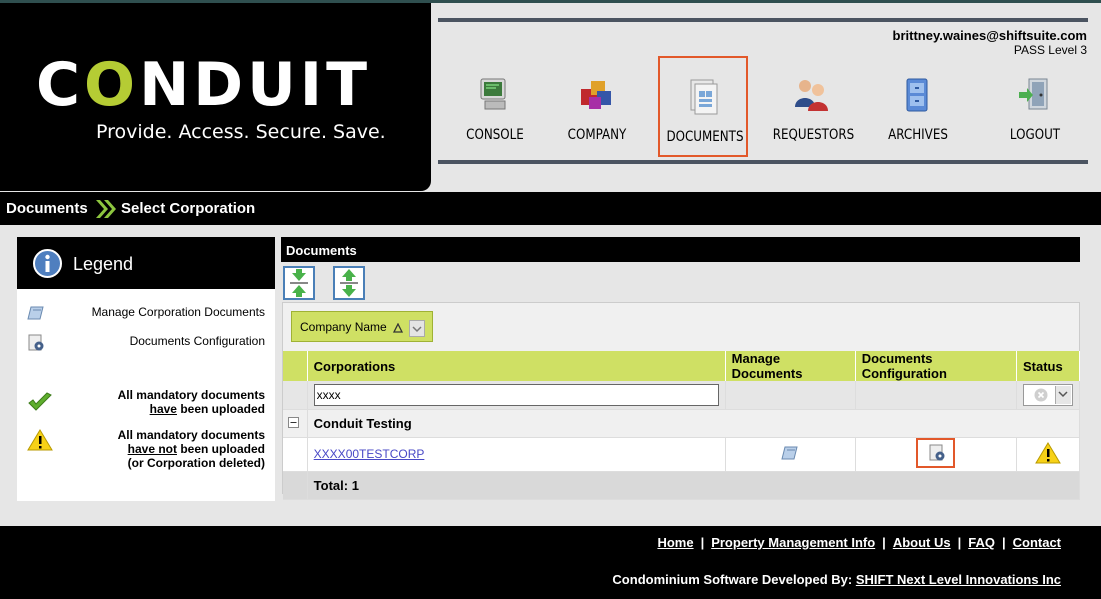  I want to click on documents-icon, so click(704, 97).